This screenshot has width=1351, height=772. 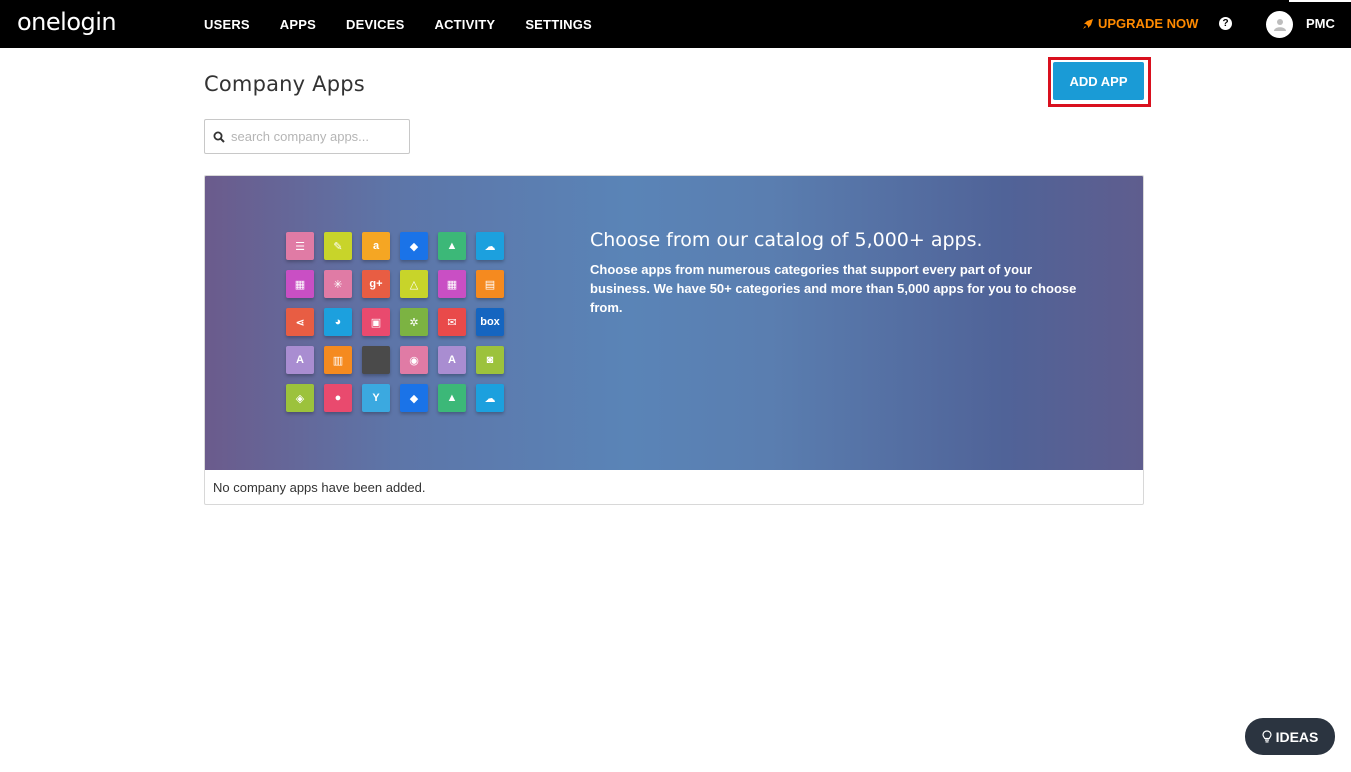 I want to click on rocket-icon, so click(x=1088, y=23).